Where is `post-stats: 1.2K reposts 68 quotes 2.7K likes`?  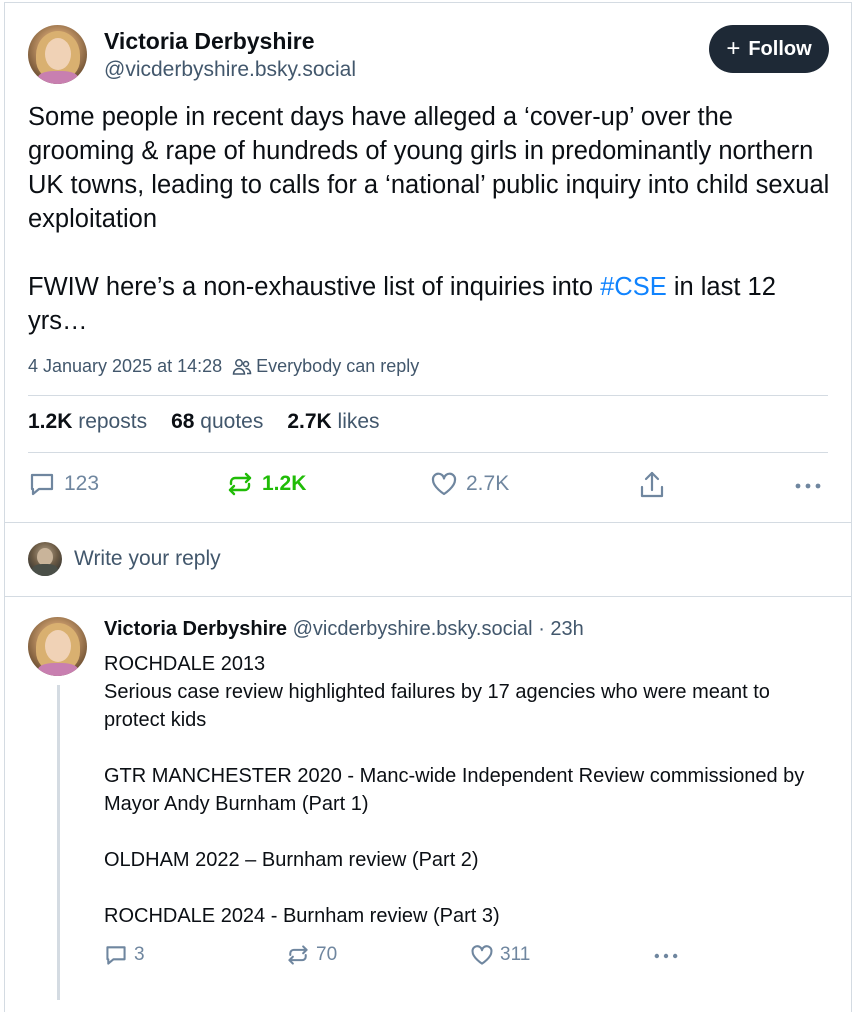 post-stats: 1.2K reposts 68 quotes 2.7K likes is located at coordinates (204, 422).